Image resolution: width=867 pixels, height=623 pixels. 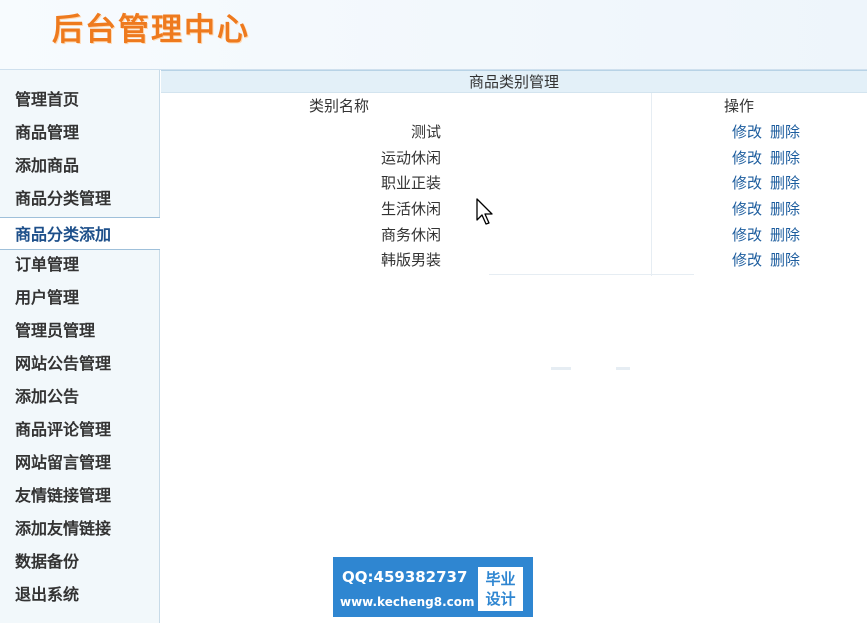 I want to click on sidebar-item-add-link: 添加友情链接, so click(x=79, y=528).